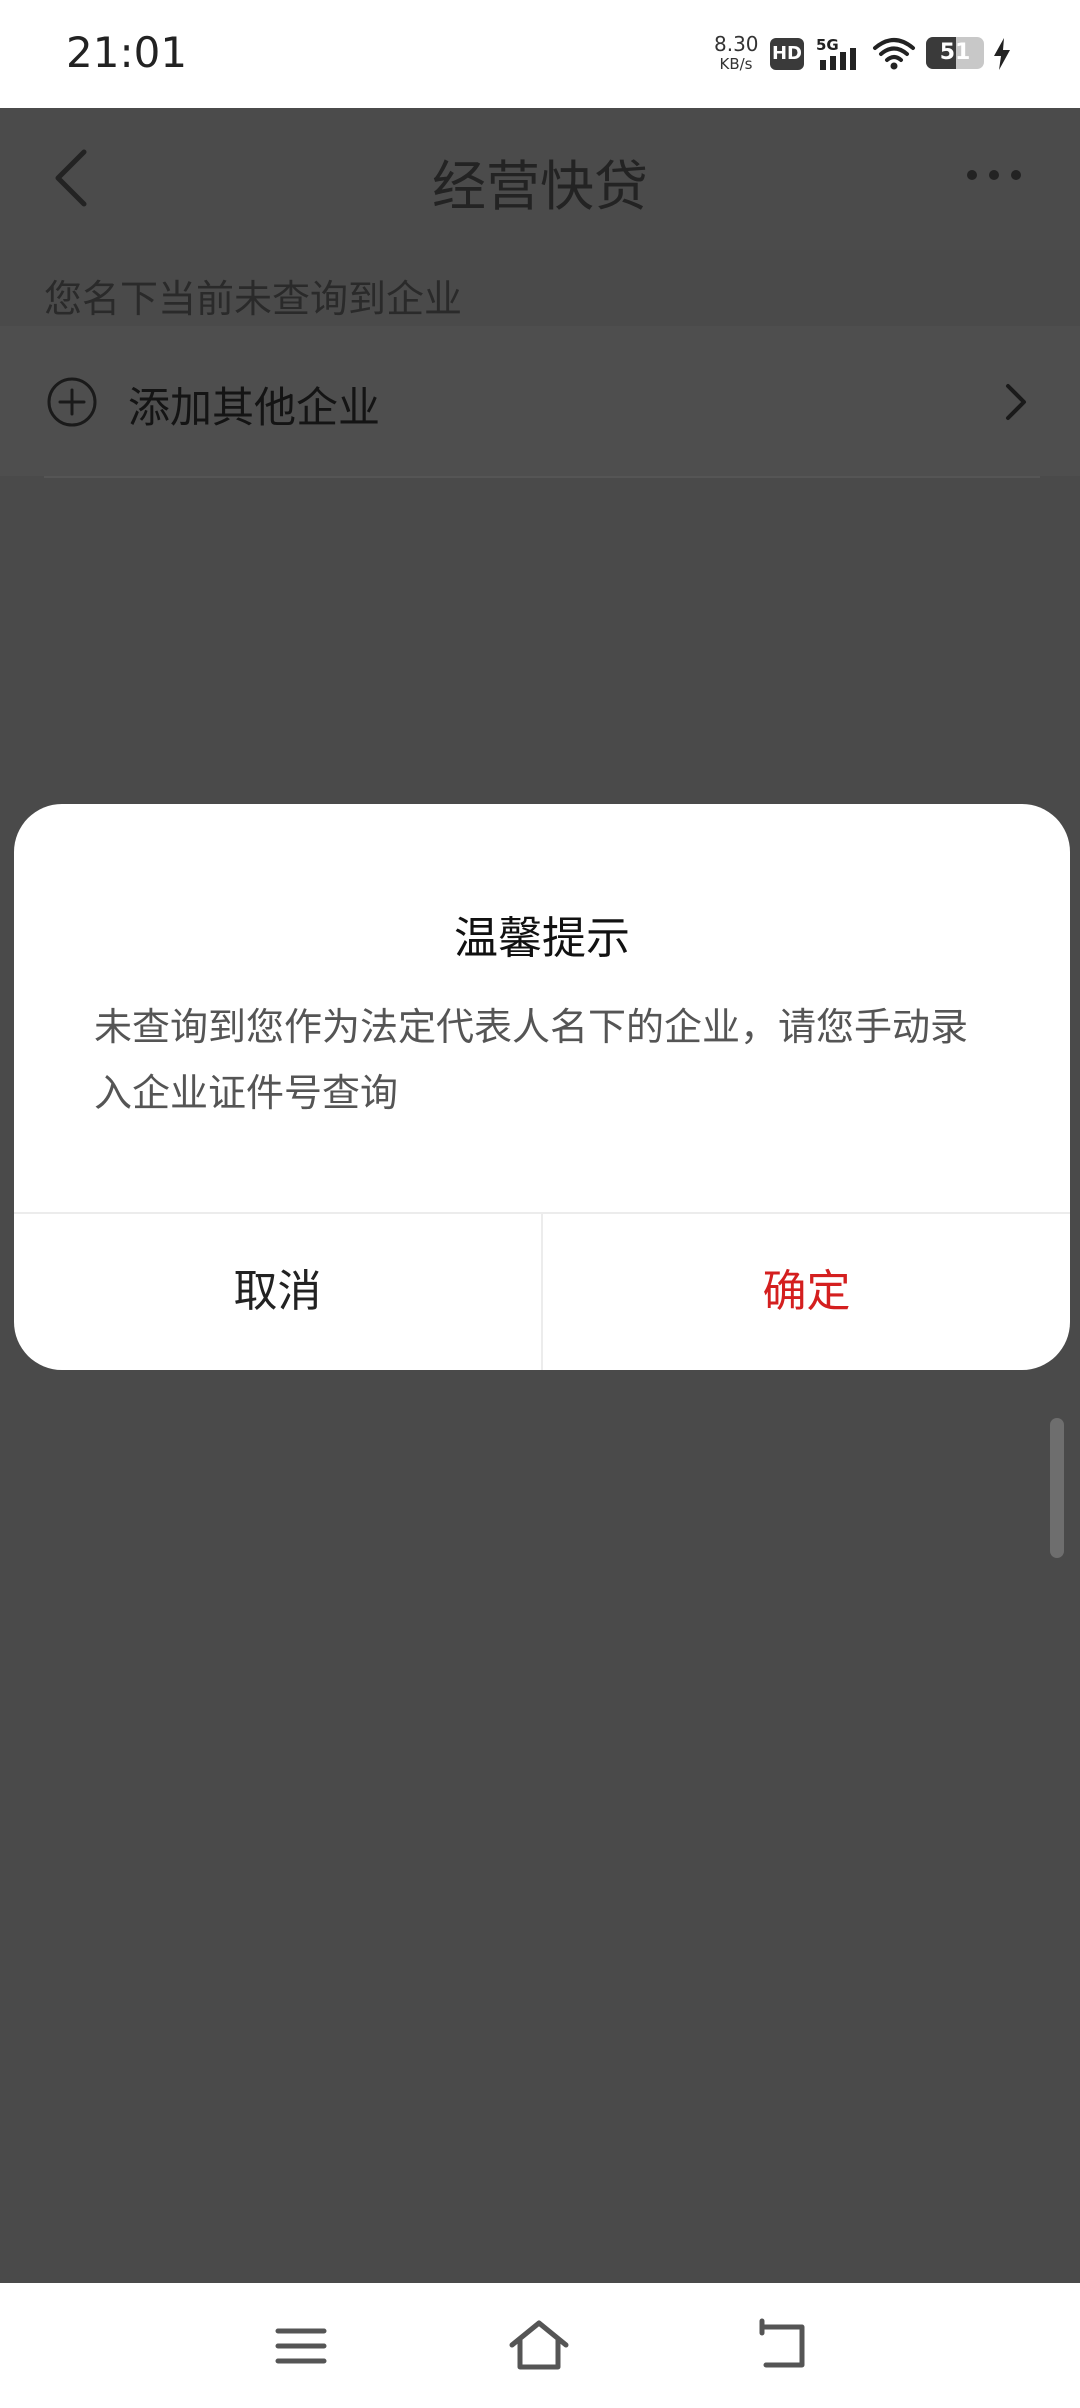 Image resolution: width=1080 pixels, height=2408 pixels. Describe the element at coordinates (254, 407) in the screenshot. I see `add-company-label: 添加其他企业` at that location.